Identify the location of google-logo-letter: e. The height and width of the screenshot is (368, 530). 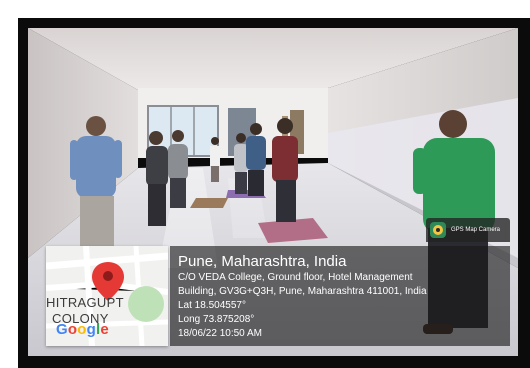
(104, 329).